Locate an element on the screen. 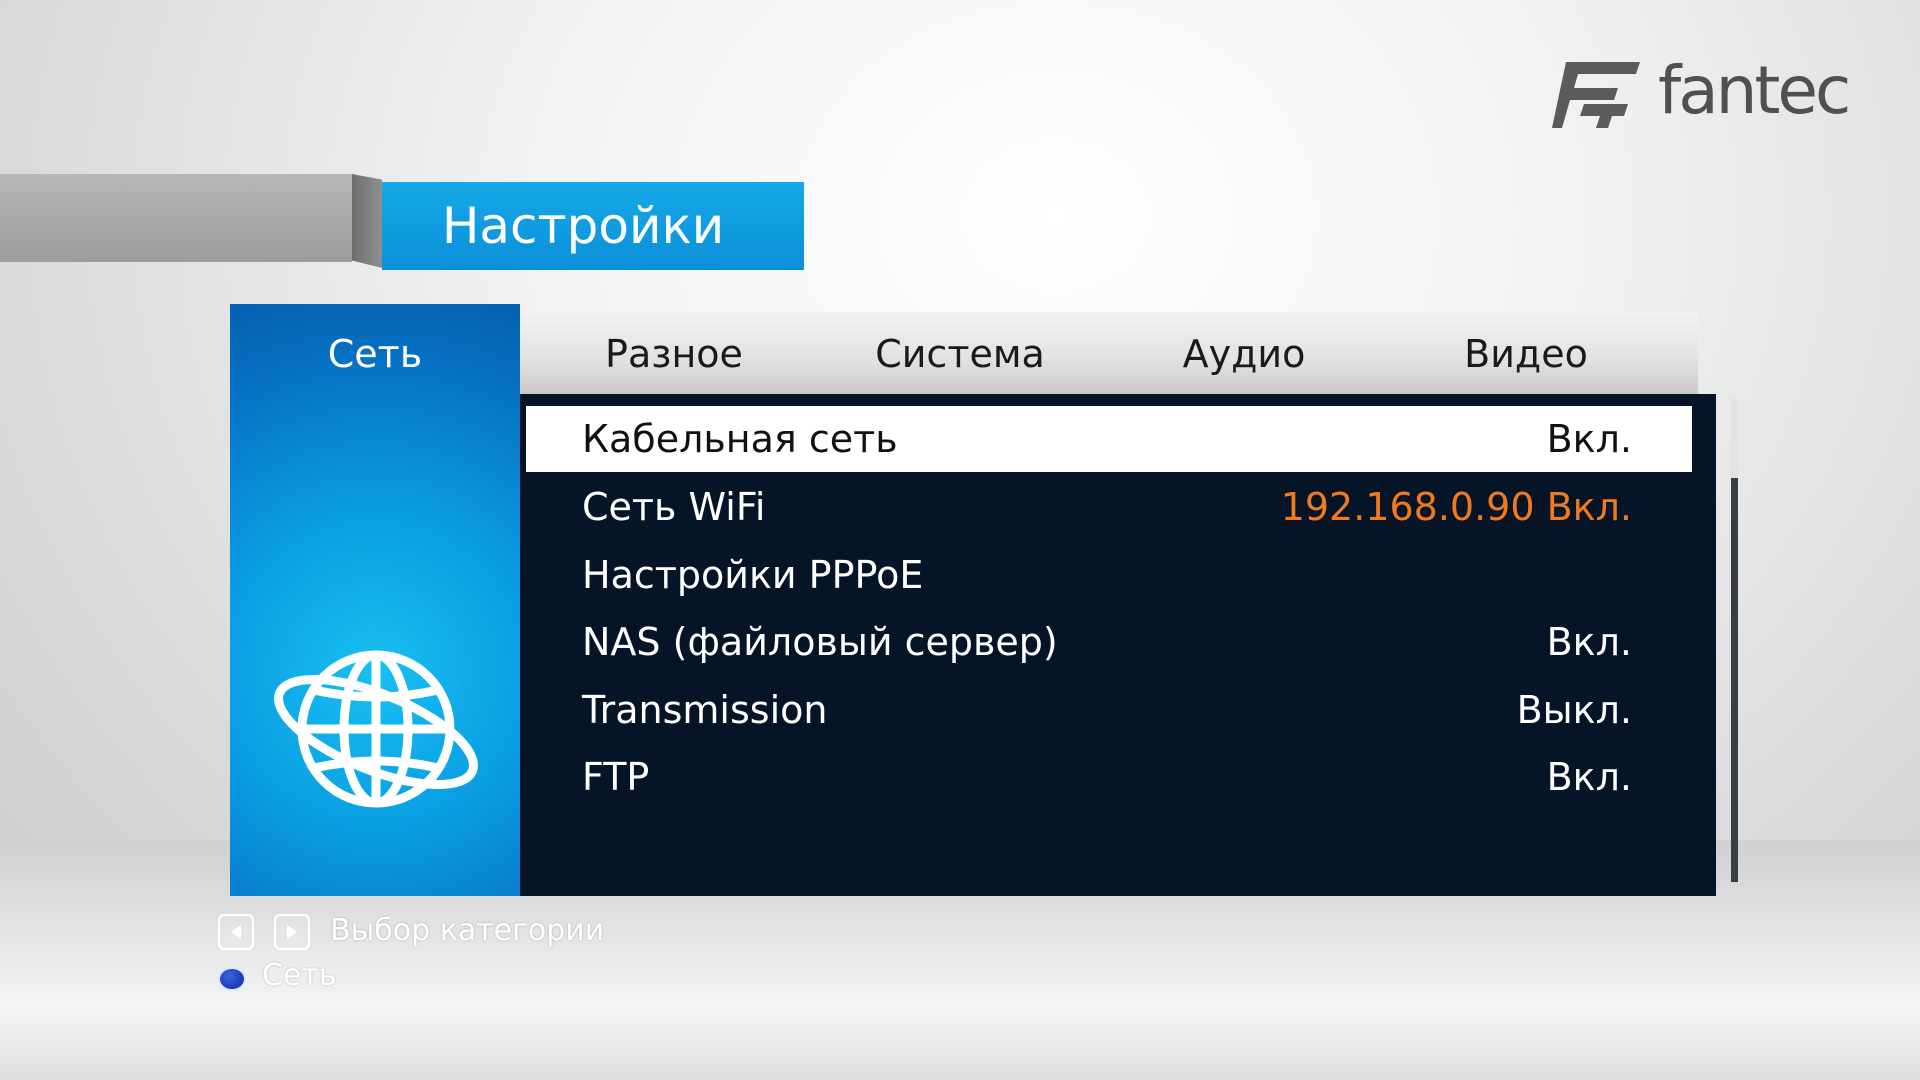  setting-label: Transmission is located at coordinates (705, 710).